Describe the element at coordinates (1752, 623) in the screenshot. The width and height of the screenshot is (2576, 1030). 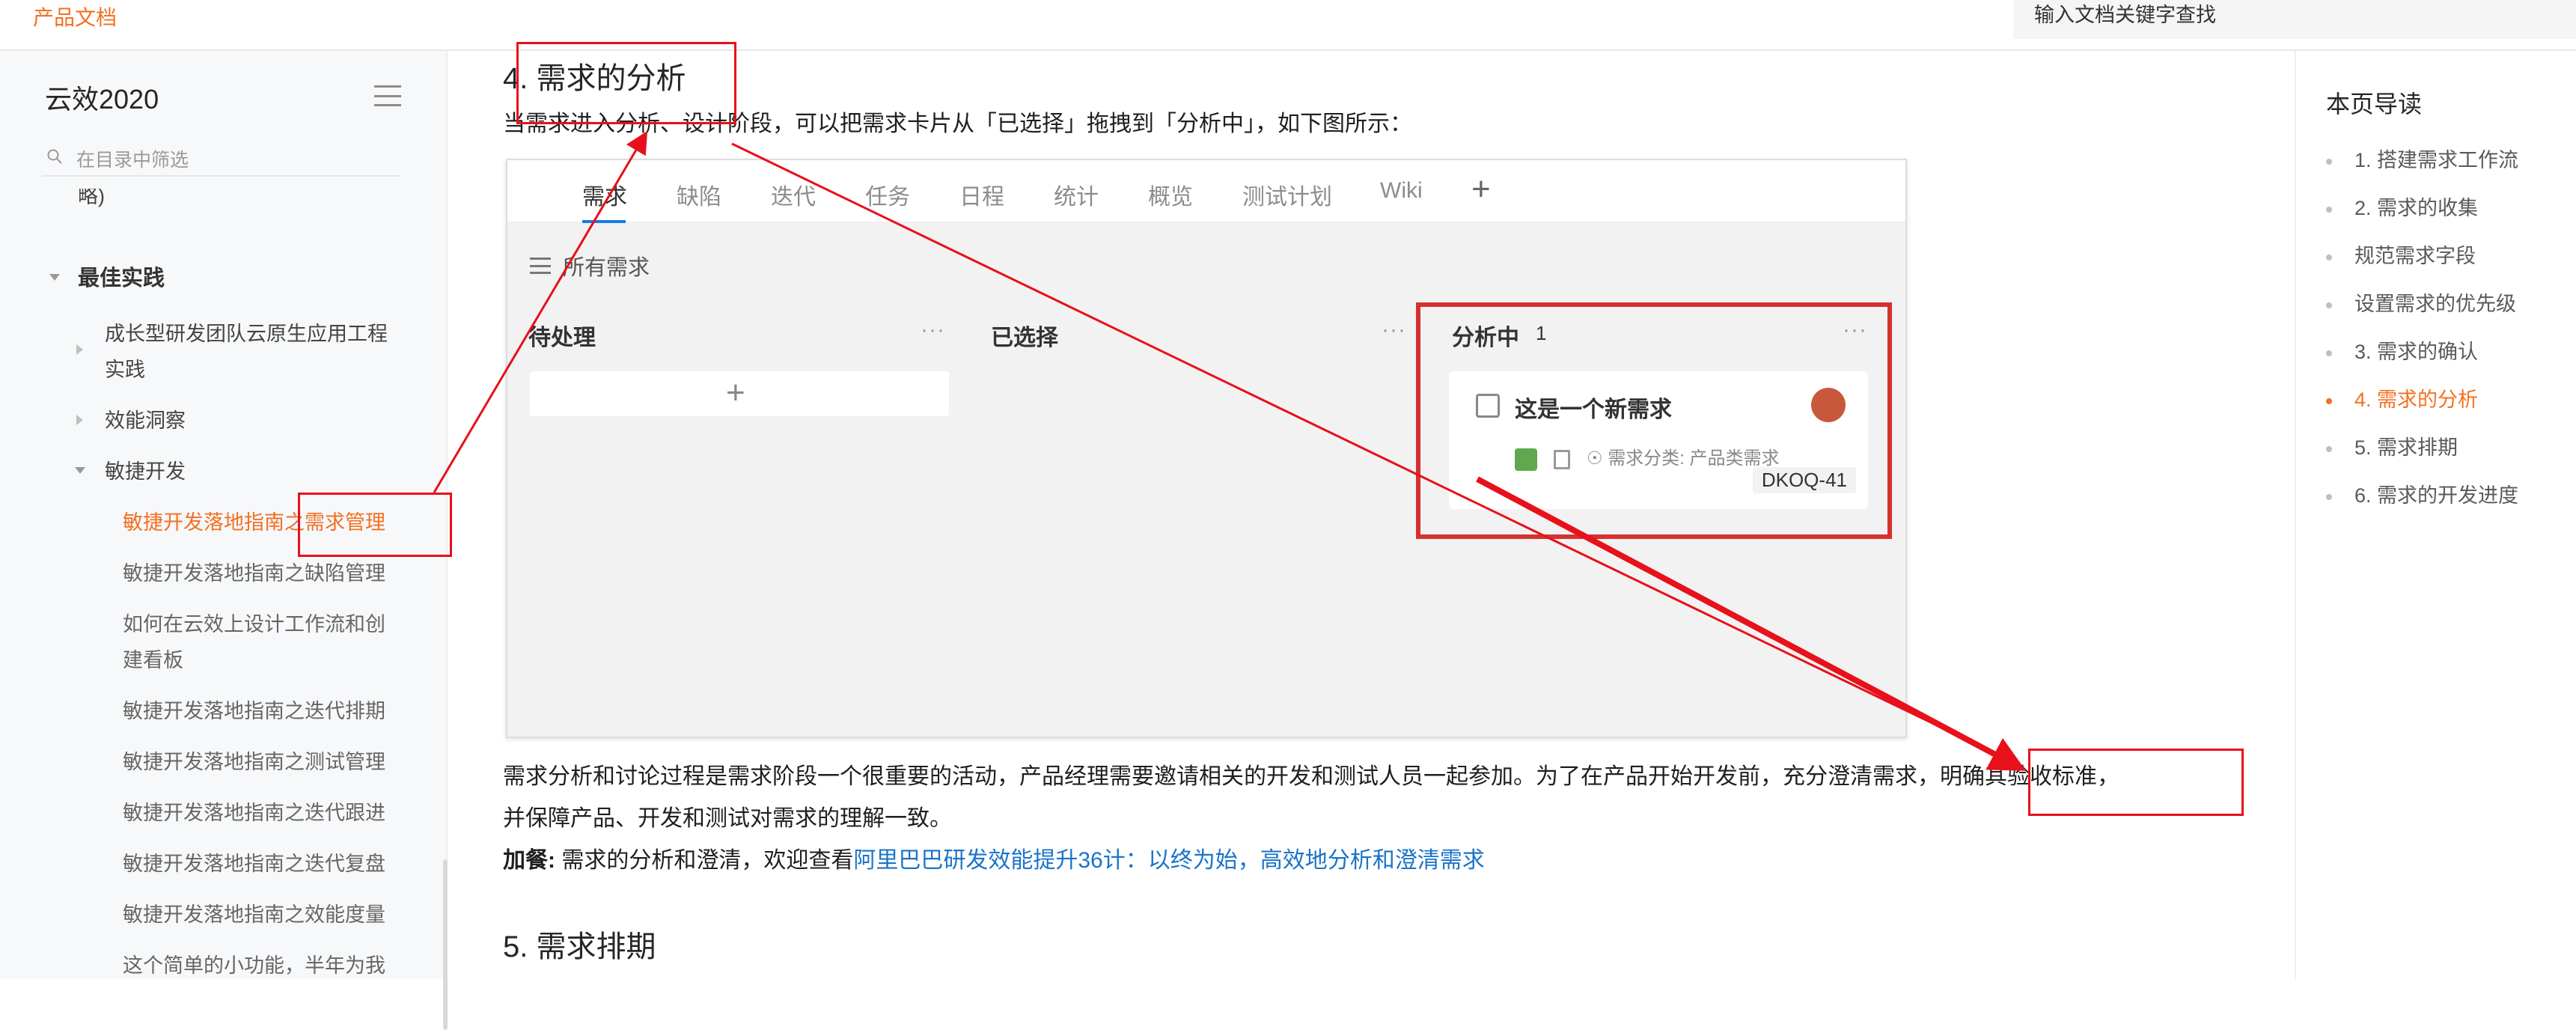
I see `arrow-to-criteria` at that location.